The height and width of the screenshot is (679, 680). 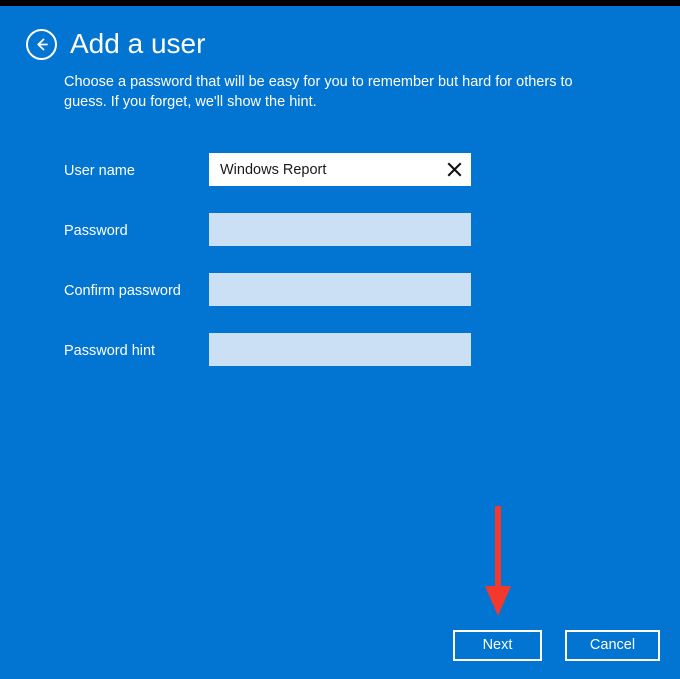 What do you see at coordinates (340, 289) in the screenshot?
I see `confirm-password-input` at bounding box center [340, 289].